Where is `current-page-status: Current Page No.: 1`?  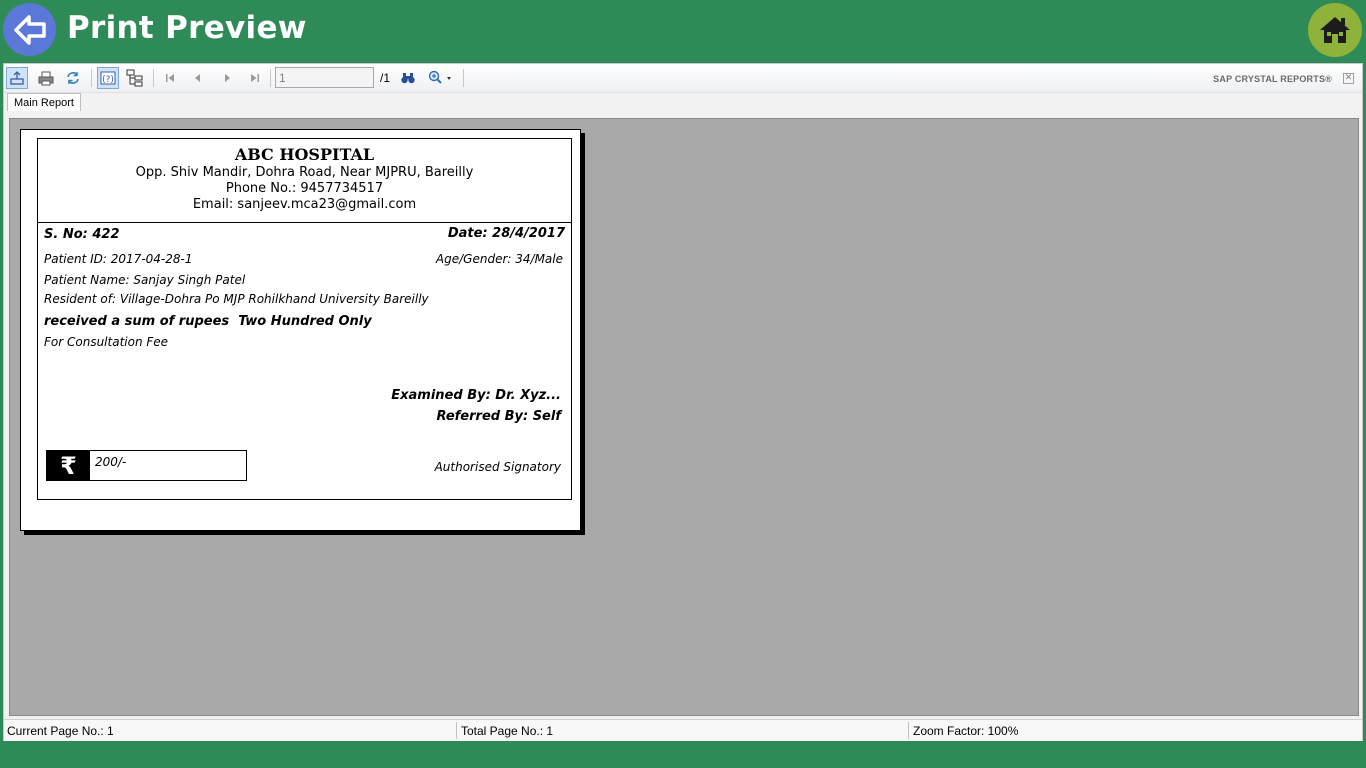 current-page-status: Current Page No.: 1 is located at coordinates (60, 731).